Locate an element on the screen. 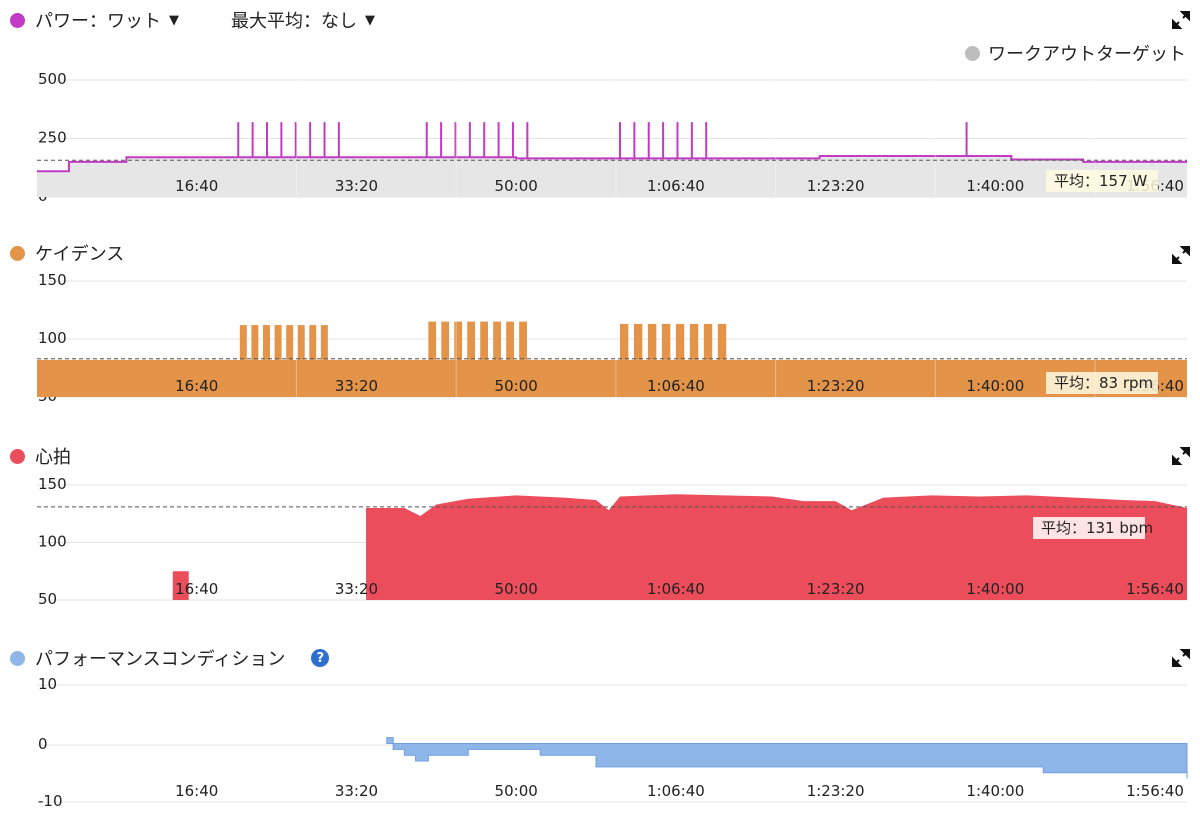 This screenshot has width=1200, height=825. x-tick-label: 1:23:20 is located at coordinates (836, 791).